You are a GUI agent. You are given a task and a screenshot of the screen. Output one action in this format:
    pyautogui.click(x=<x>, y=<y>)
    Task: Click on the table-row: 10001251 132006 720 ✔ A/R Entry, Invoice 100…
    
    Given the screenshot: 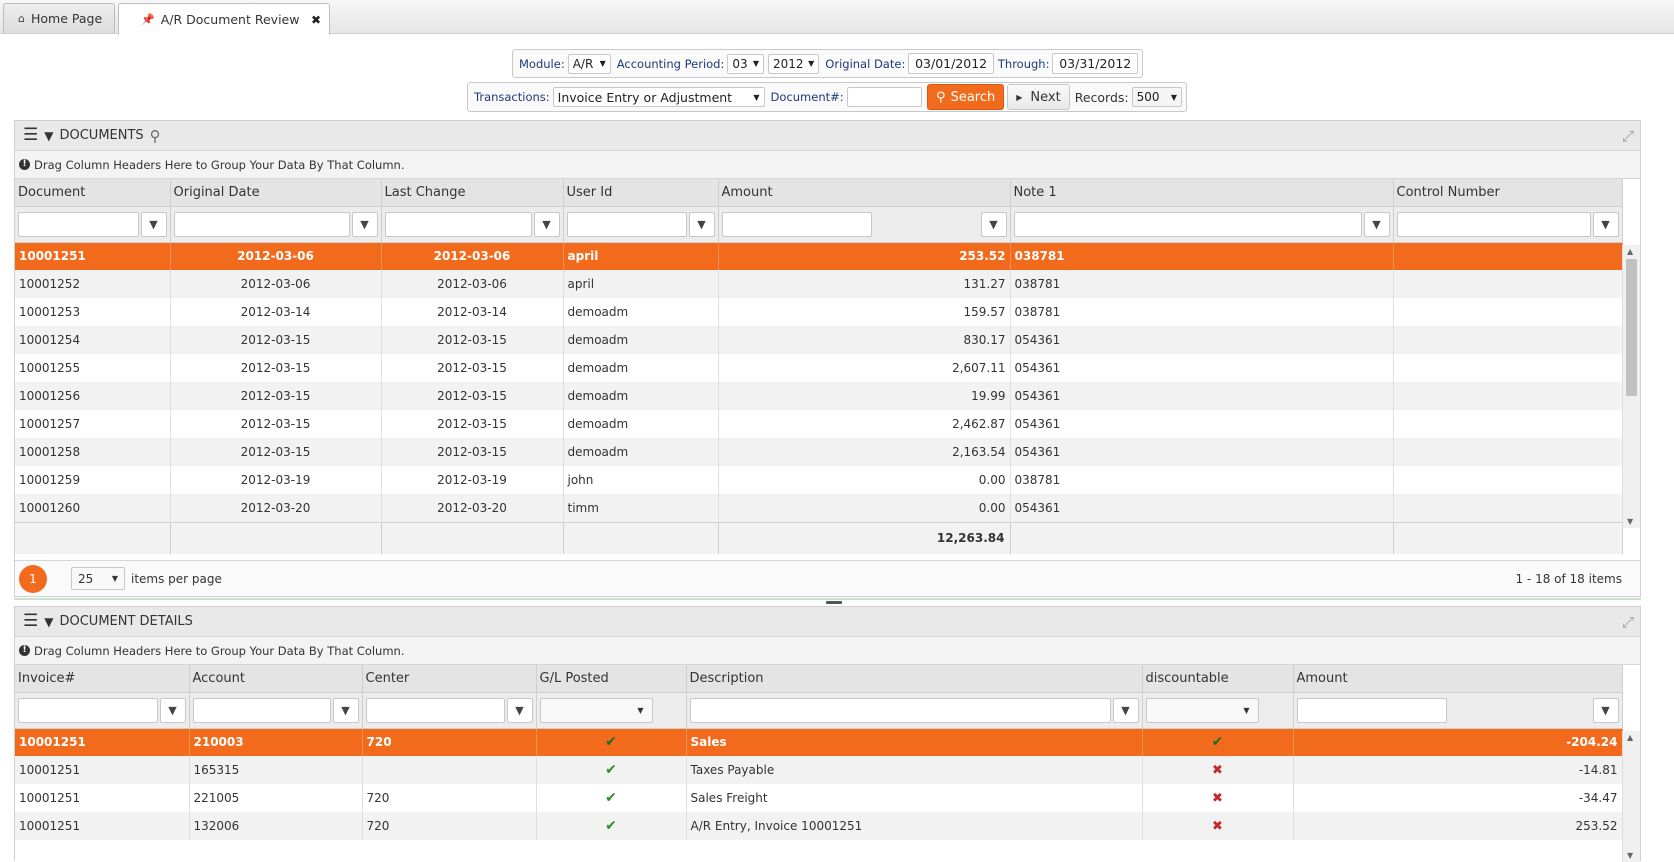 What is the action you would take?
    pyautogui.click(x=819, y=826)
    